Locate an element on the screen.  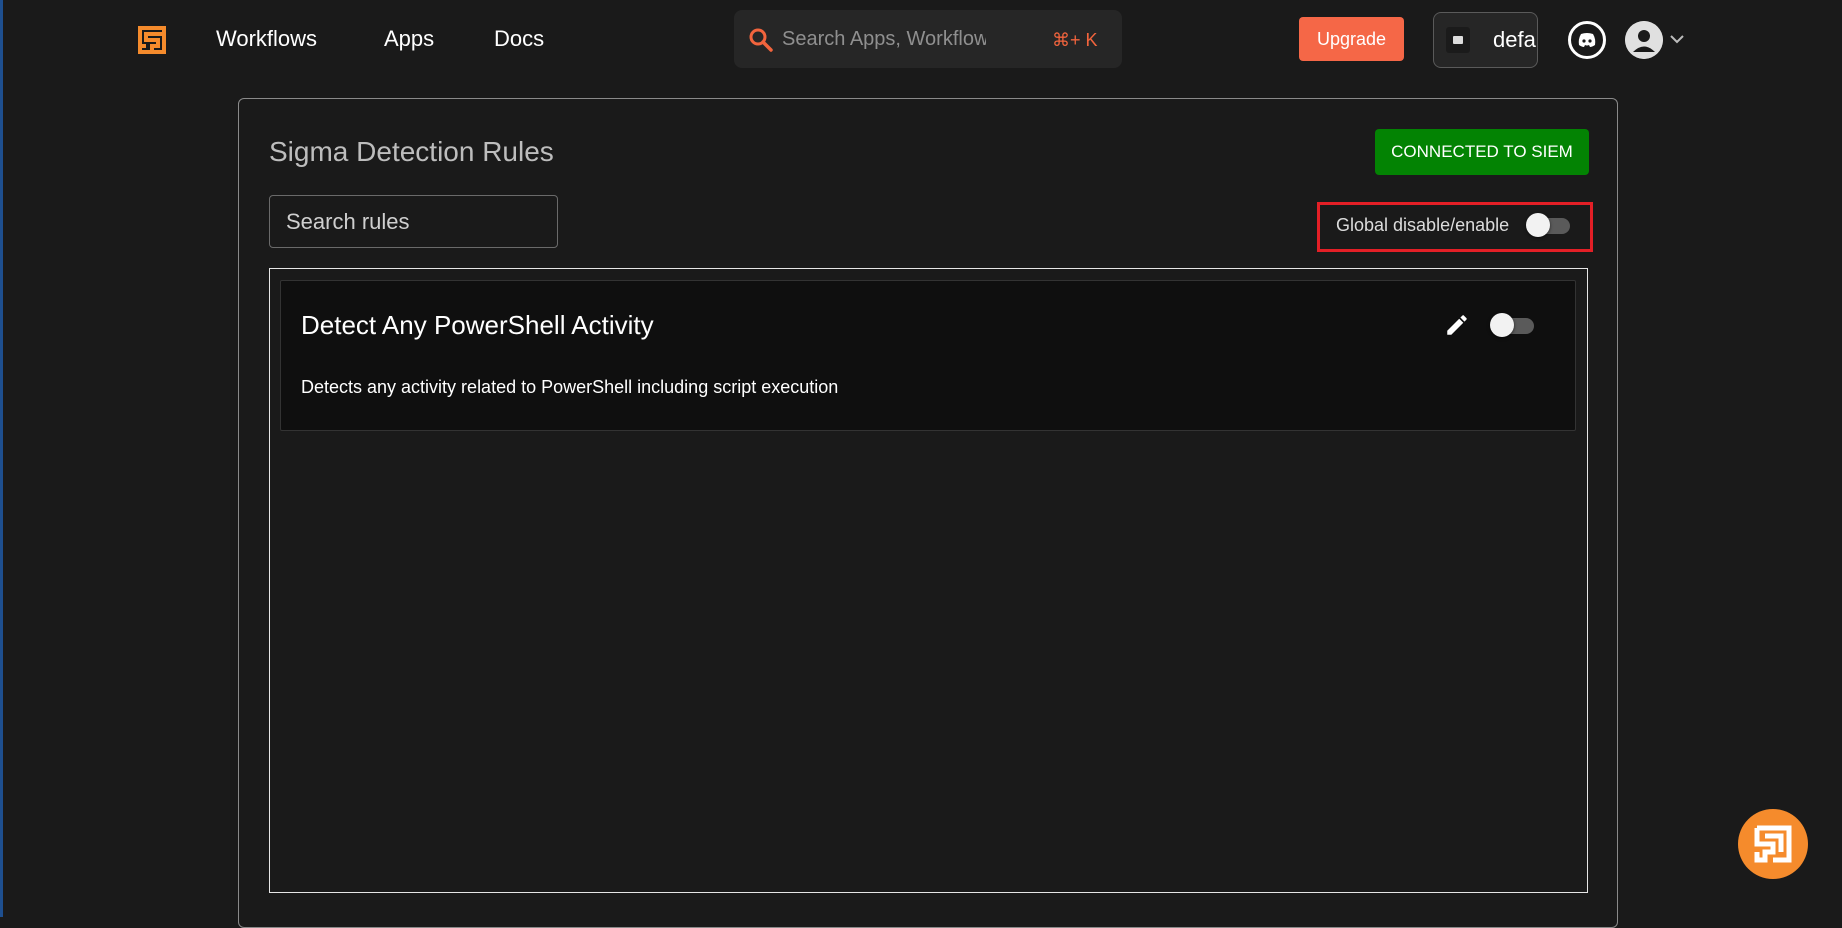
nav-docs-link: Docs is located at coordinates (519, 39).